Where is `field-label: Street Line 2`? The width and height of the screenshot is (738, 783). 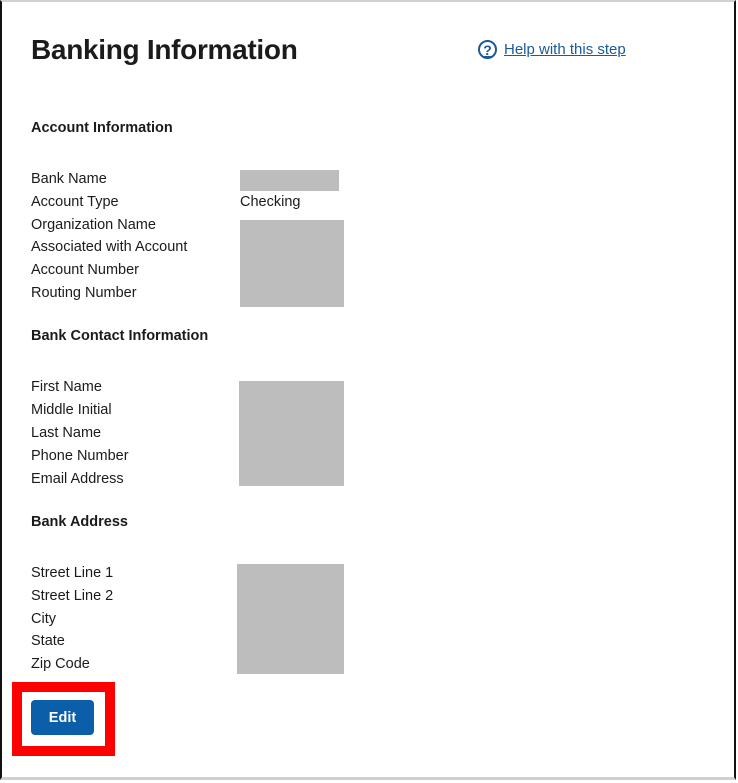 field-label: Street Line 2 is located at coordinates (72, 596).